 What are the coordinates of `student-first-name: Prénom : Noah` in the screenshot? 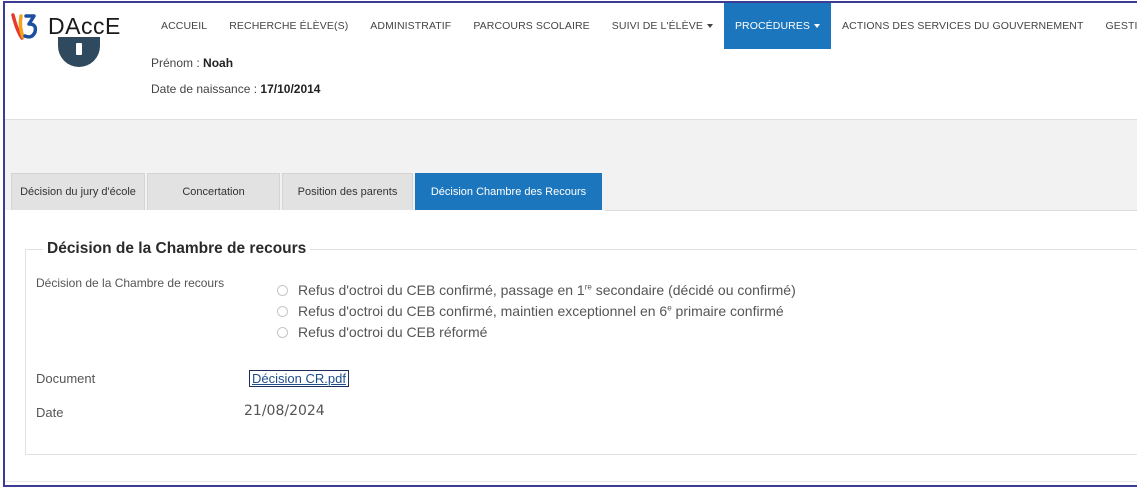 It's located at (192, 63).